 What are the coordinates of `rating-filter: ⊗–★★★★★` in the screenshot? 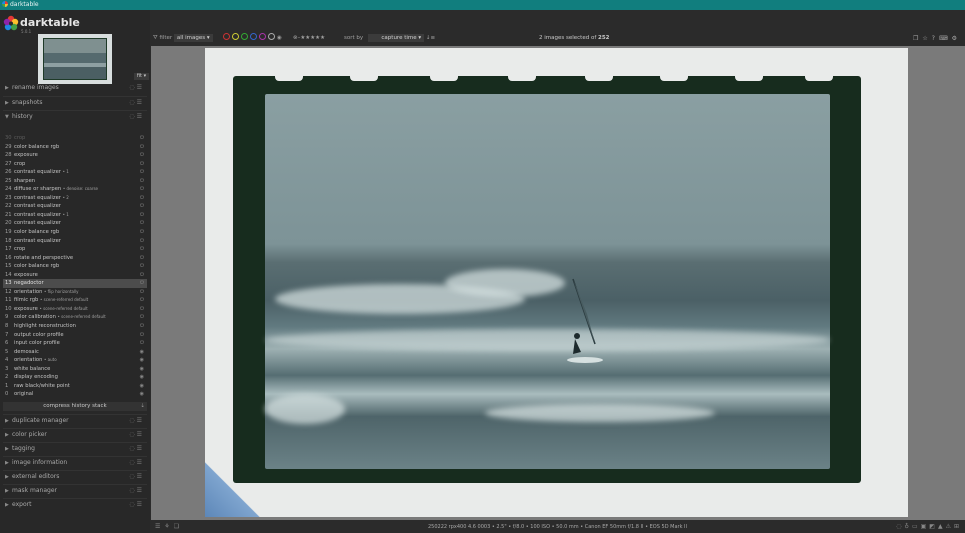 It's located at (309, 38).